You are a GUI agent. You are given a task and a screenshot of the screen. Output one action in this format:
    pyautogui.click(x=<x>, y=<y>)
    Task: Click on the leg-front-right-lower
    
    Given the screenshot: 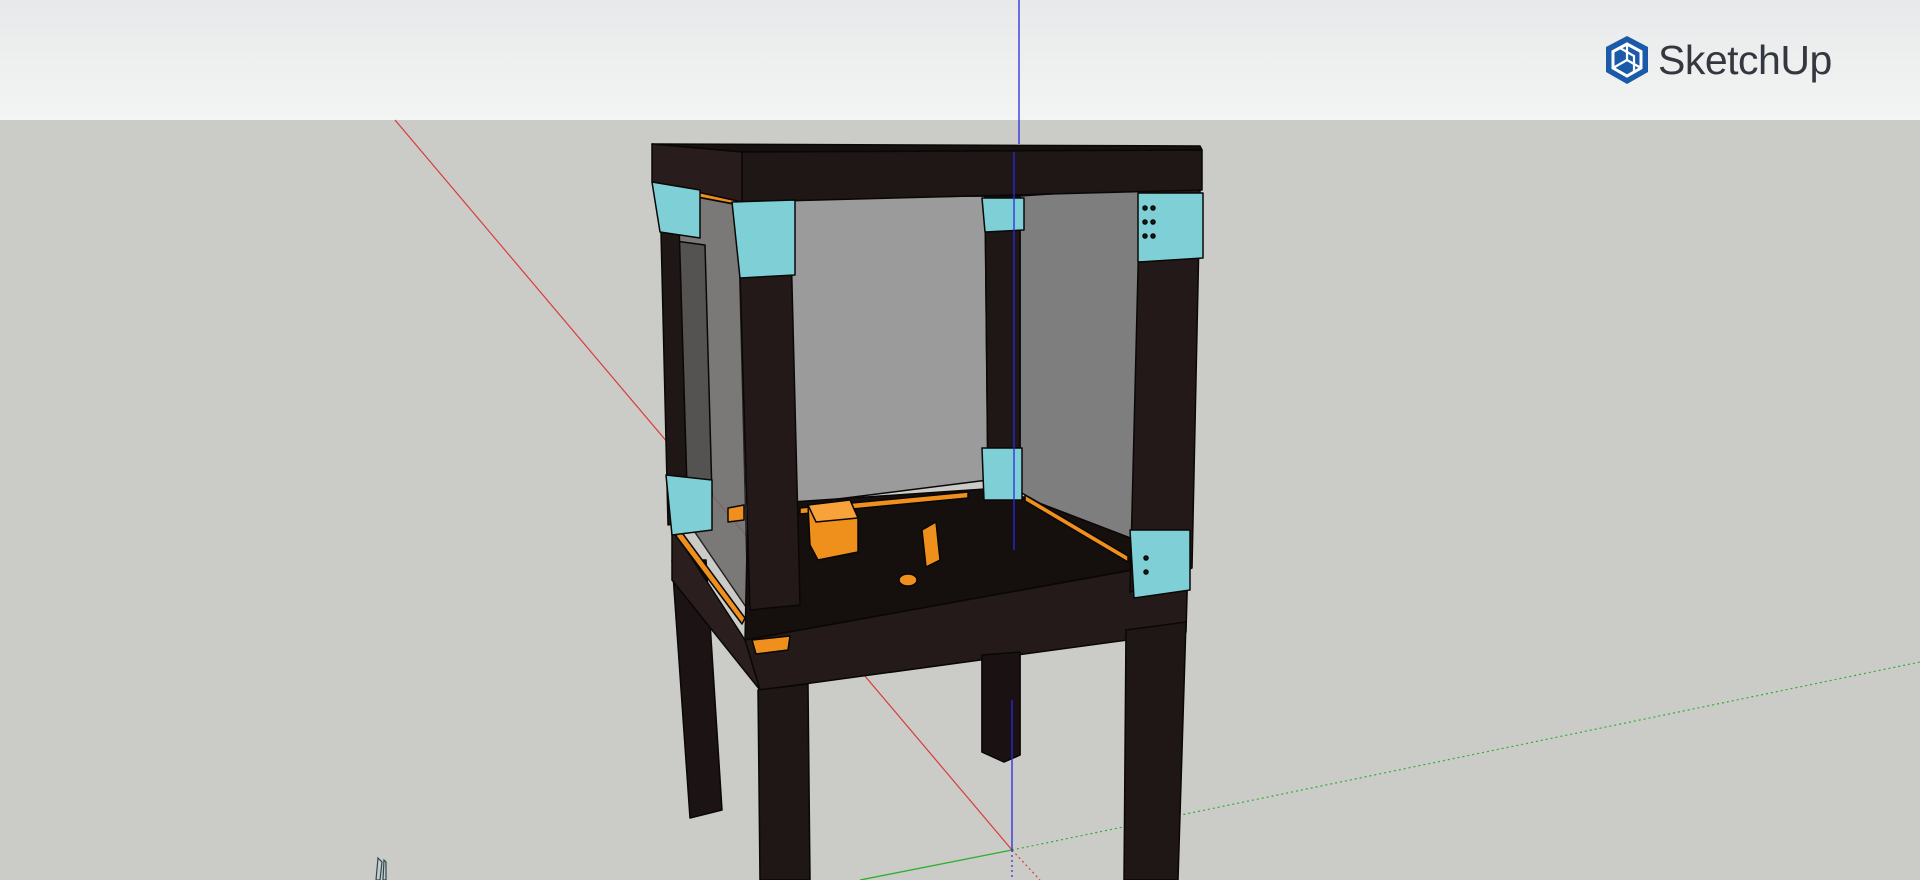 What is the action you would take?
    pyautogui.click(x=1155, y=750)
    